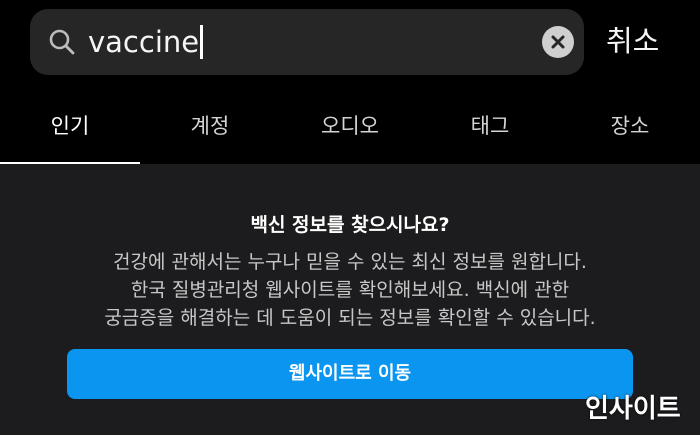  What do you see at coordinates (210, 128) in the screenshot?
I see `tab-accounts: 계정` at bounding box center [210, 128].